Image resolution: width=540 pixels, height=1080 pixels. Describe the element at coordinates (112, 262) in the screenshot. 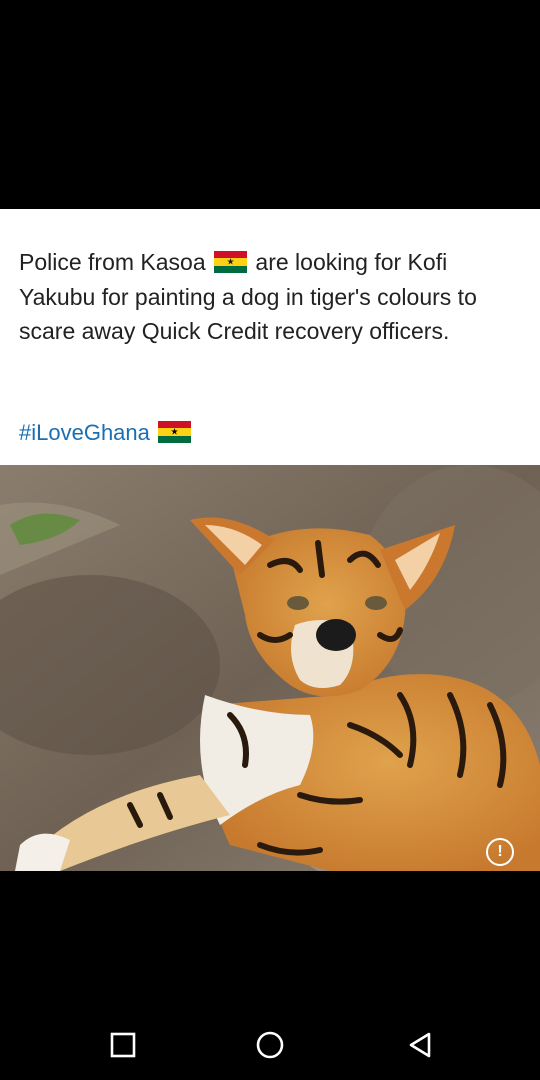

I see `caption-text-part1: Police from Kasoa` at that location.